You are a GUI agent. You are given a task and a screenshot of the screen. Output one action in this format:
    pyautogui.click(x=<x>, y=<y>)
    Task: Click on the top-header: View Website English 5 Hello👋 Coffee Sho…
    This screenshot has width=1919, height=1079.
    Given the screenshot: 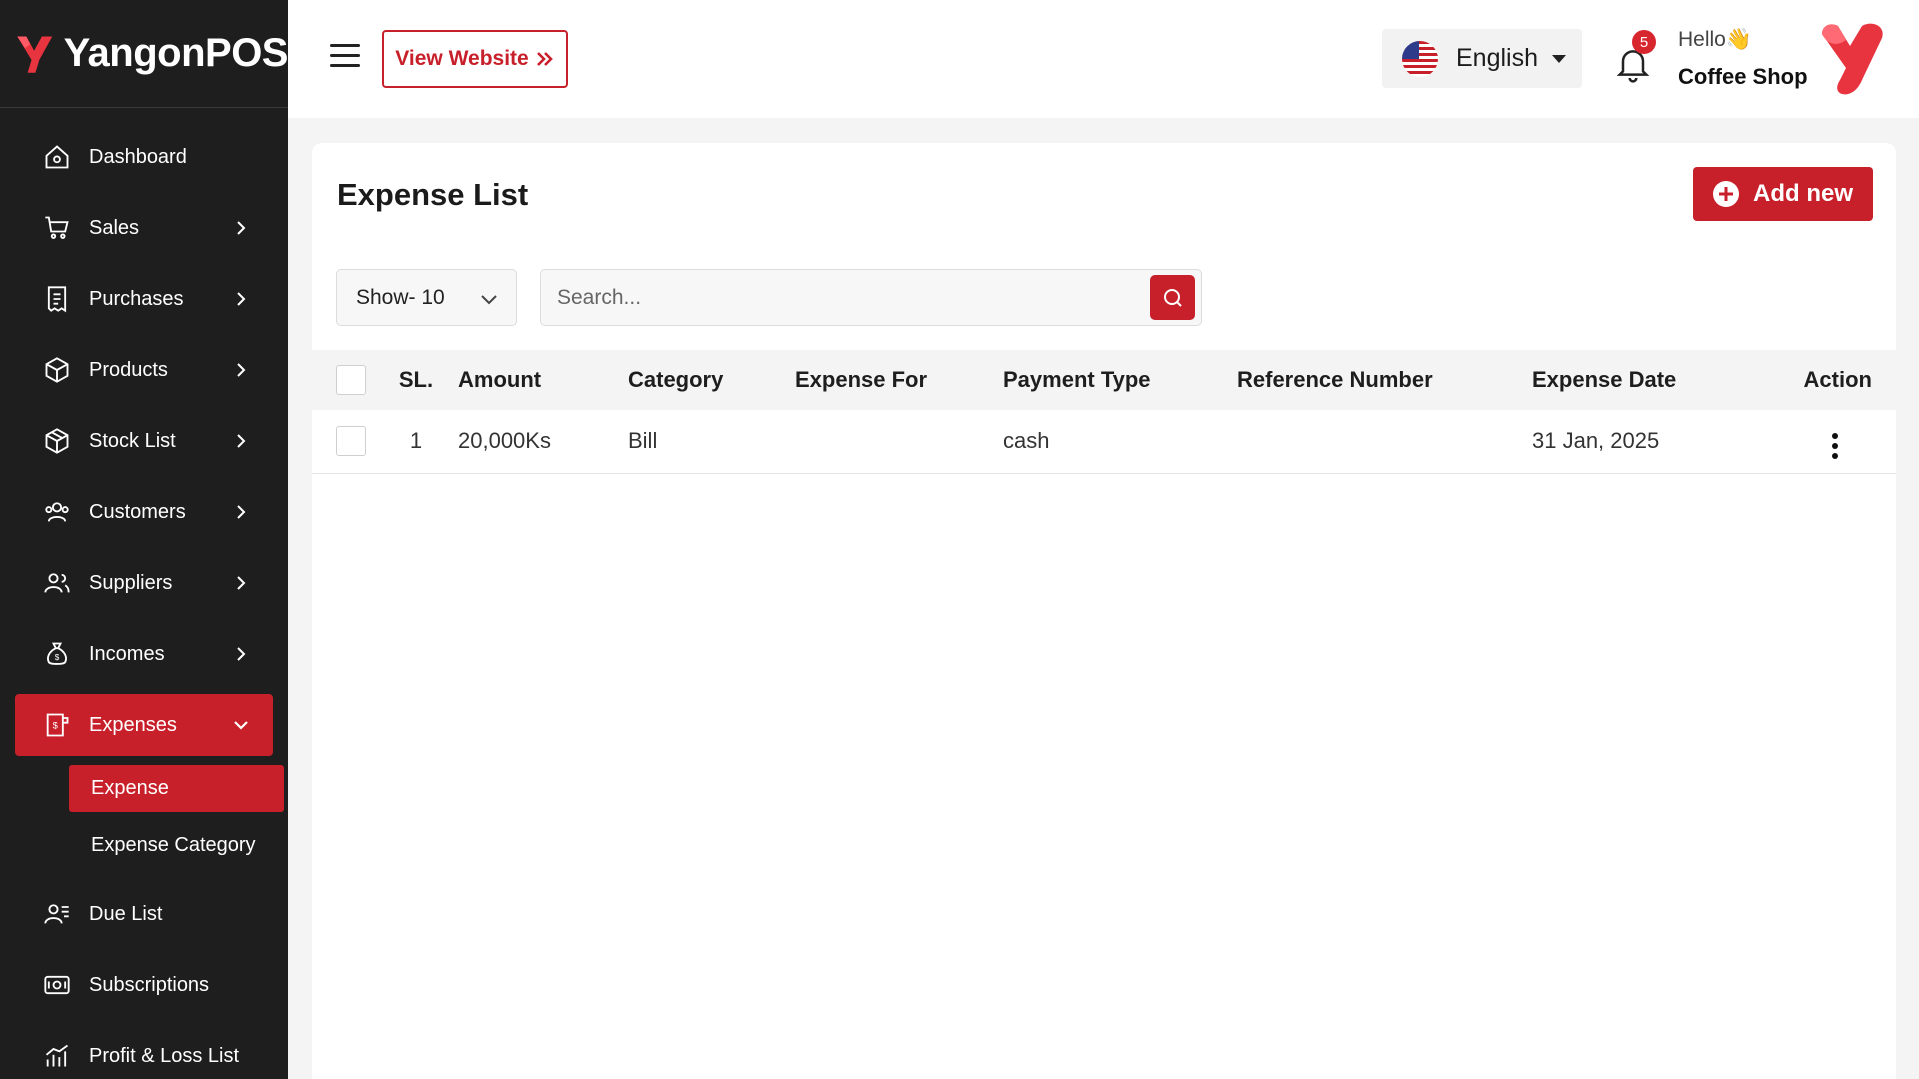 What is the action you would take?
    pyautogui.click(x=1103, y=59)
    